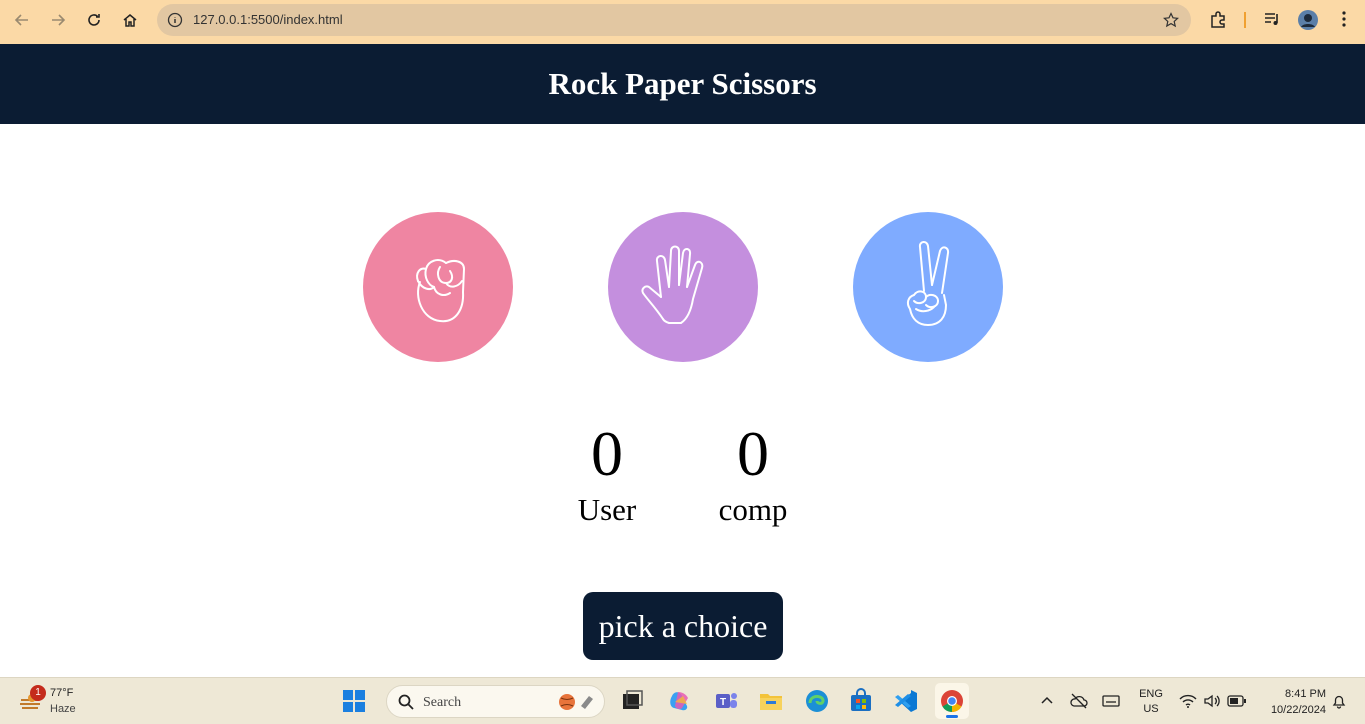 This screenshot has width=1365, height=724. I want to click on address-bar: 127.0.0.1:5500/index.html, so click(674, 20).